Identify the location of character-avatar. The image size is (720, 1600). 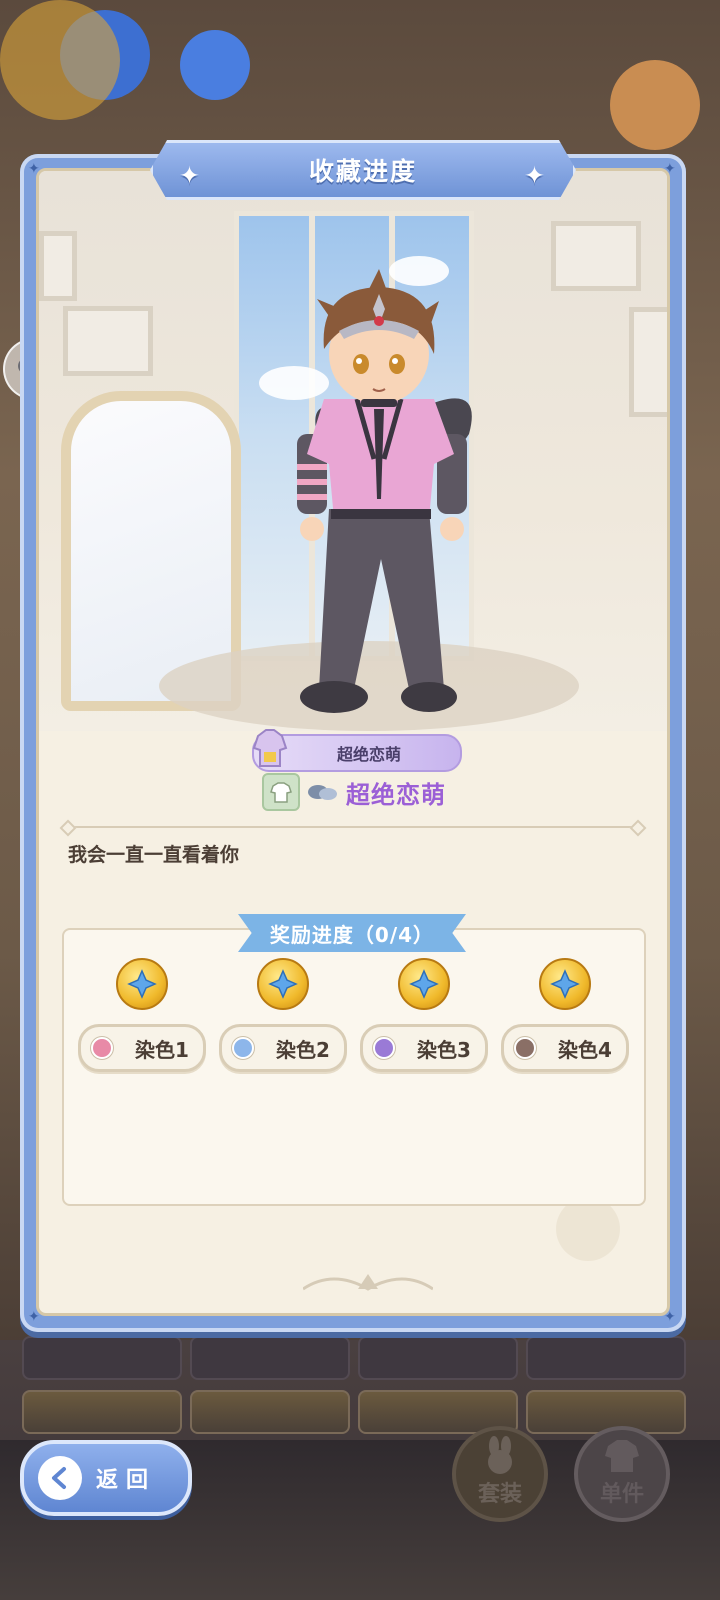
(384, 491).